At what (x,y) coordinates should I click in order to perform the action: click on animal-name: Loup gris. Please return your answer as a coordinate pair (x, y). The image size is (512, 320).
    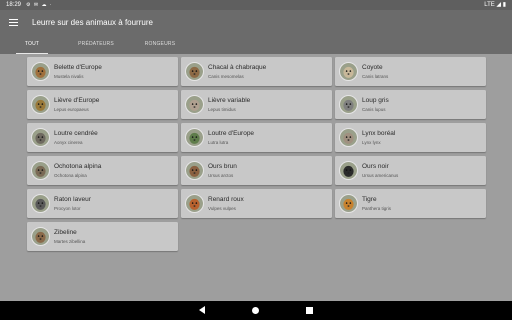
    Looking at the image, I should click on (375, 100).